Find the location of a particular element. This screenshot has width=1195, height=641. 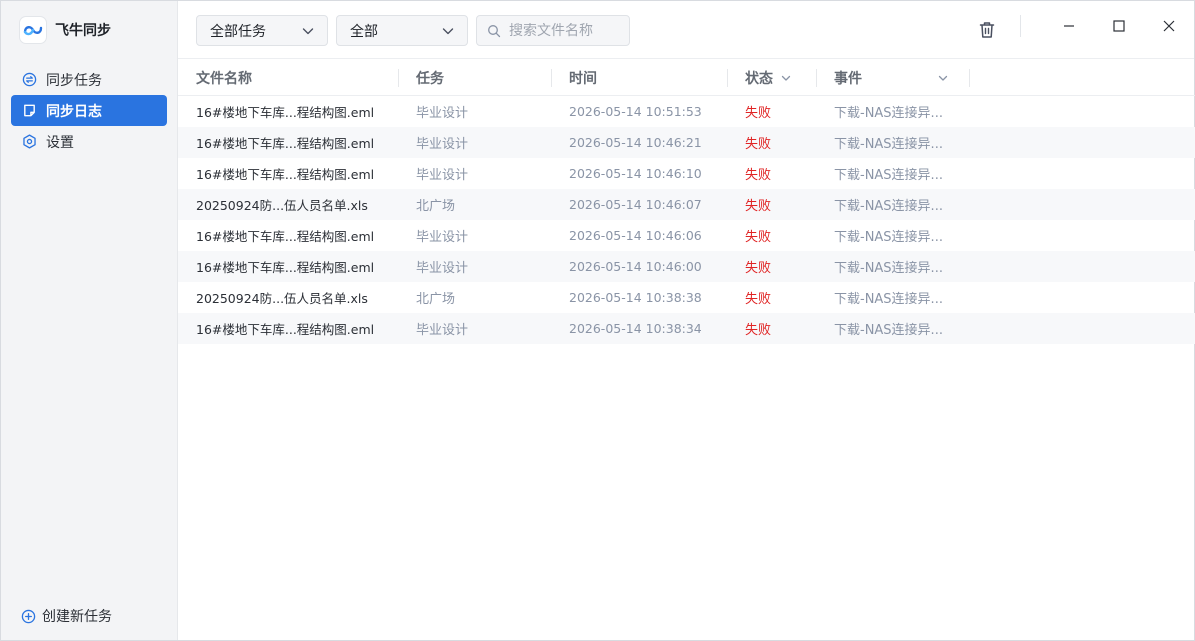

column-header-status: 状态 is located at coordinates (768, 78).